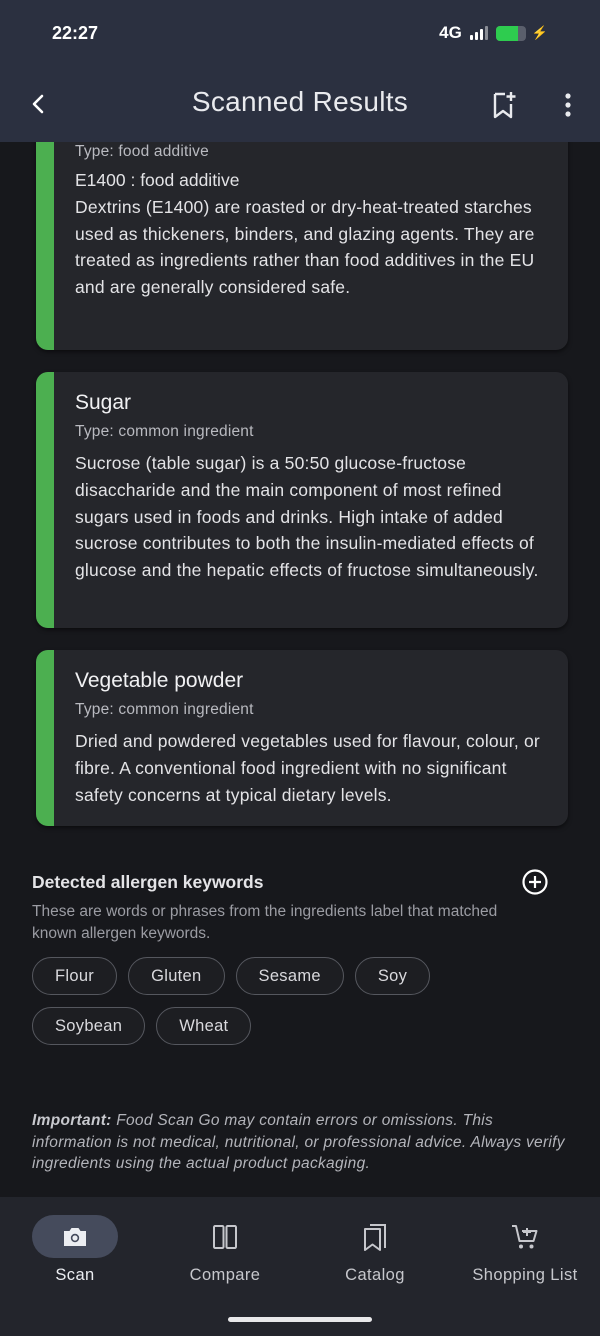 The height and width of the screenshot is (1336, 600). I want to click on ingredient-name: Vegetable powder, so click(159, 680).